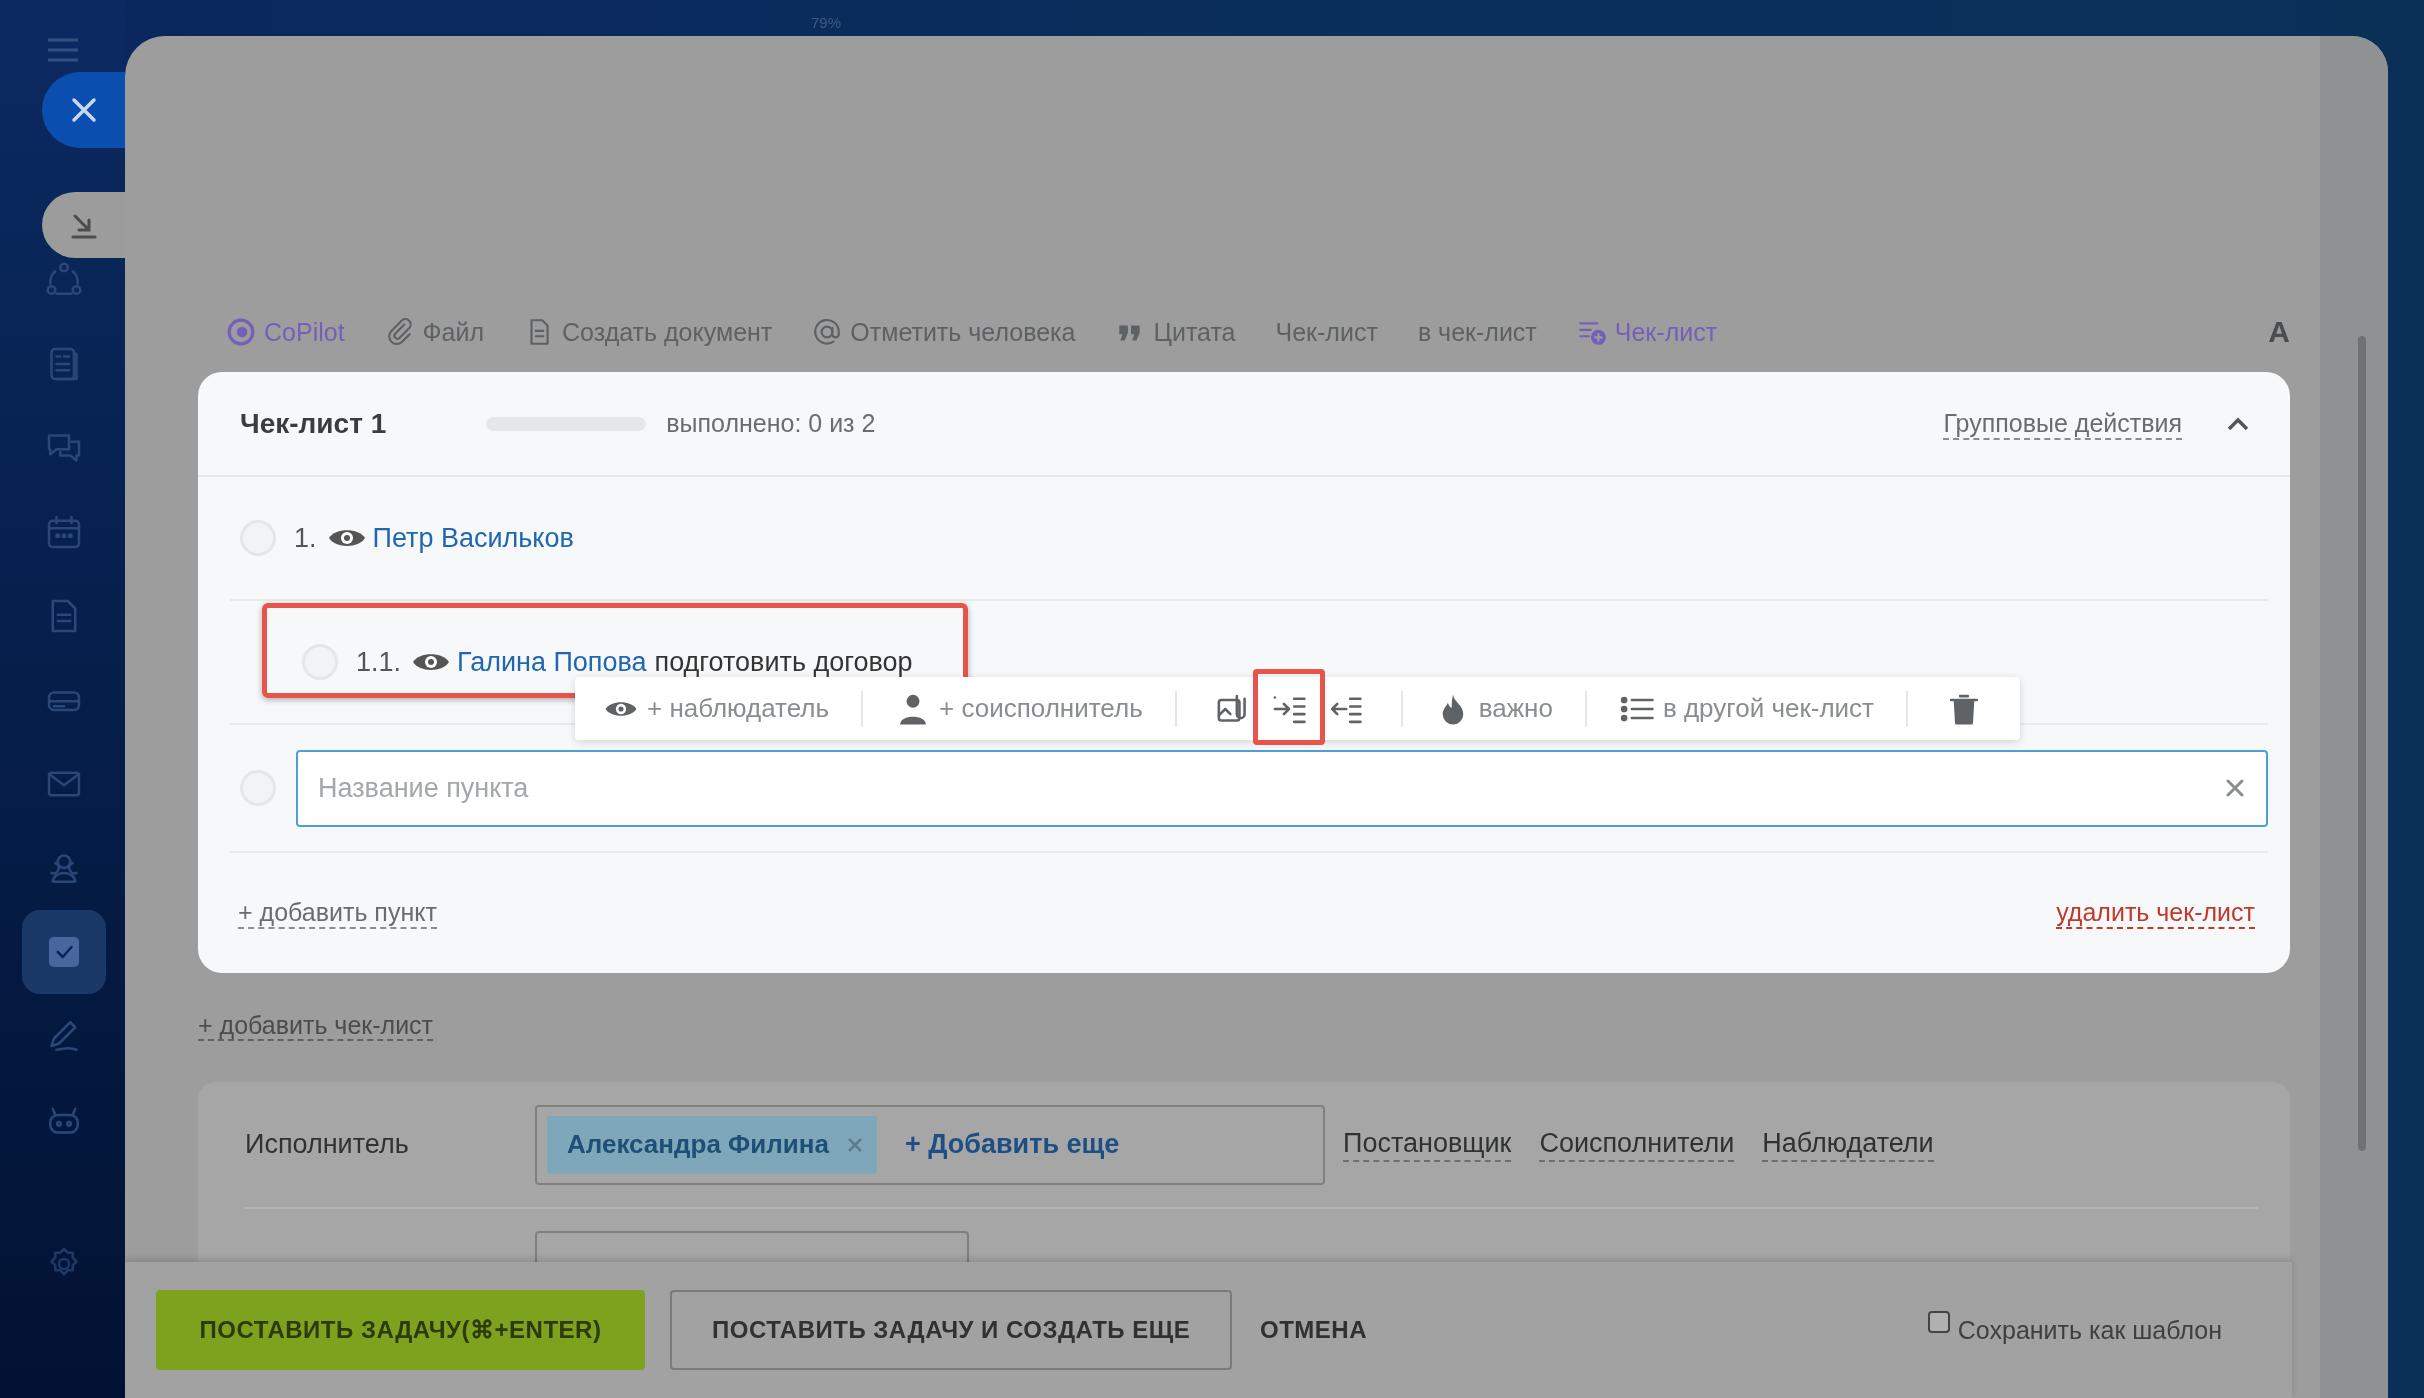  I want to click on item-name-field: Название пункта, so click(1282, 788).